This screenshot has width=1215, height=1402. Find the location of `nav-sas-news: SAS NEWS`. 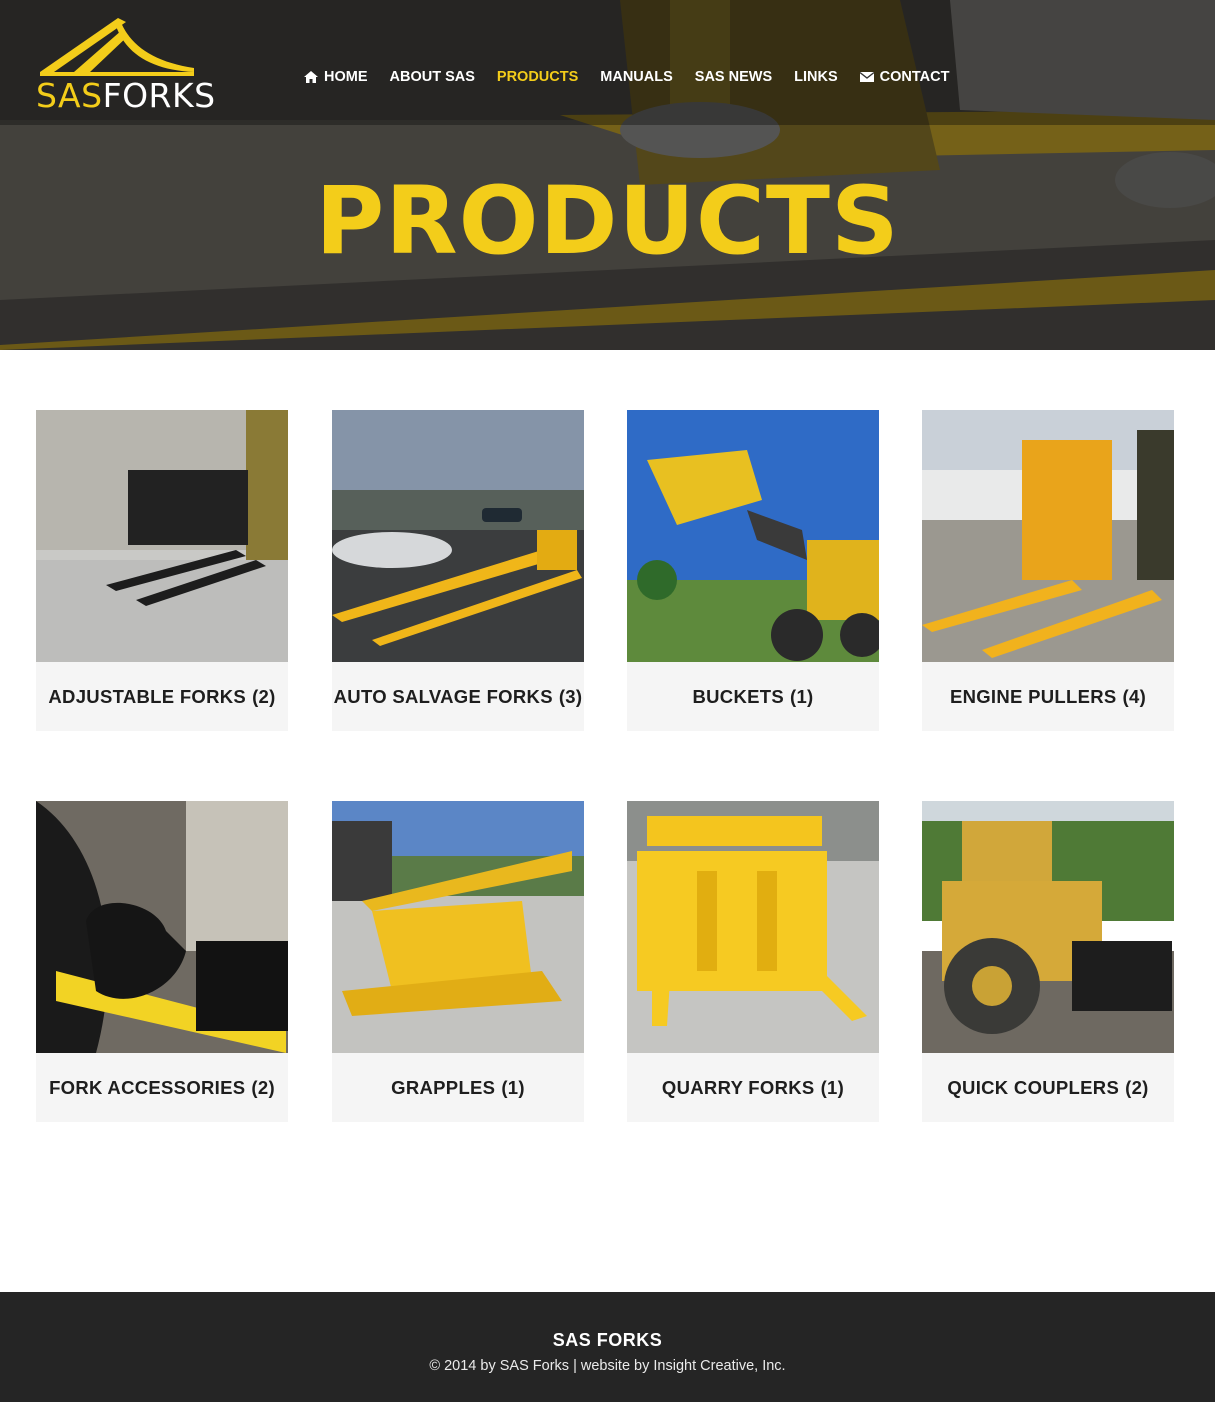

nav-sas-news: SAS NEWS is located at coordinates (733, 77).